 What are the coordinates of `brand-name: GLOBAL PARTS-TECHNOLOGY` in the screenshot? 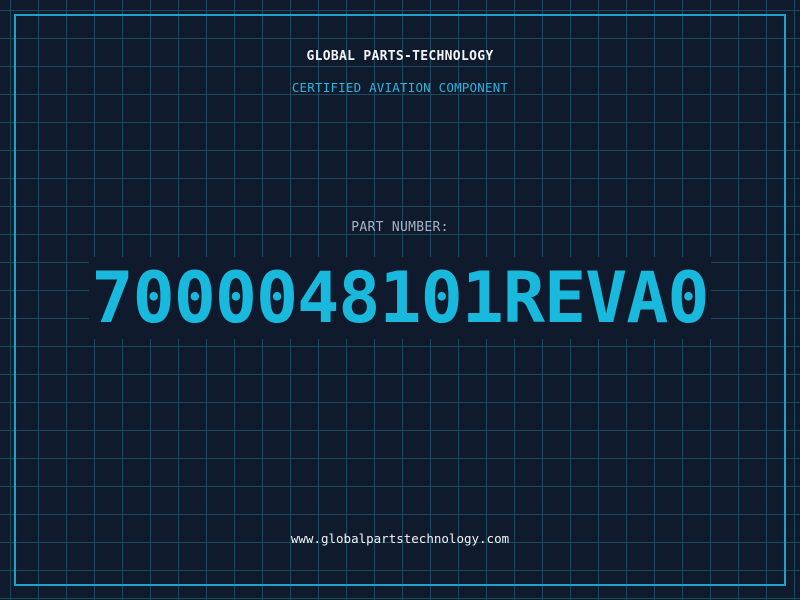 It's located at (400, 56).